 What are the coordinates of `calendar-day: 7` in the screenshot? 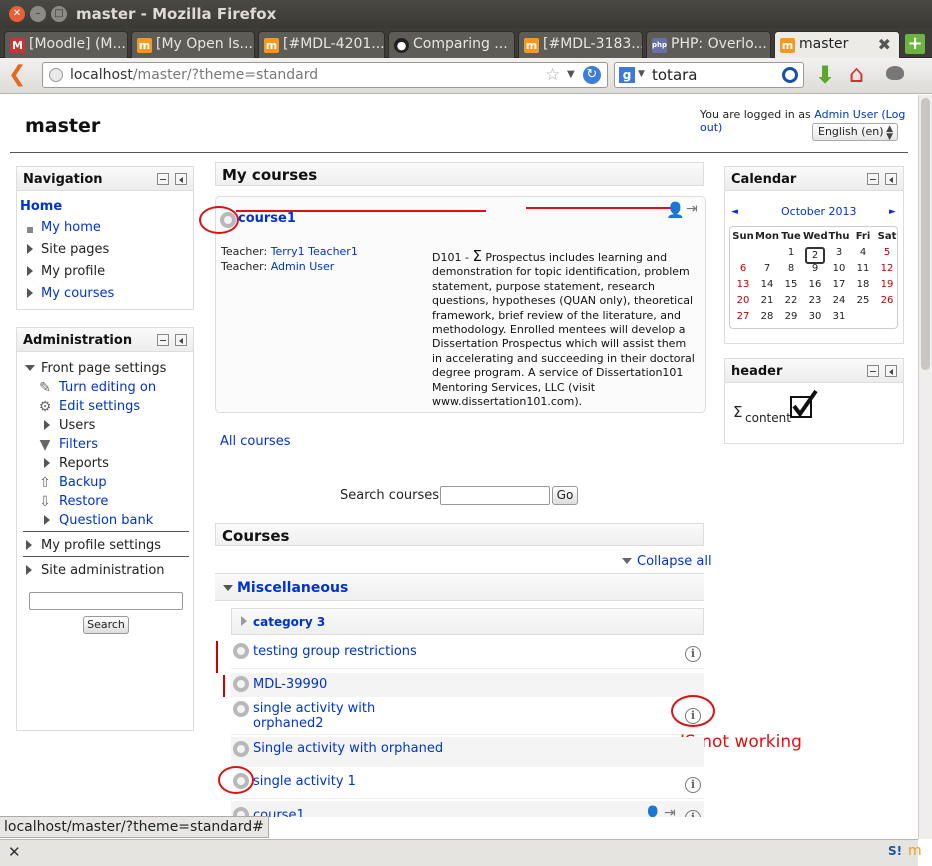 It's located at (767, 268).